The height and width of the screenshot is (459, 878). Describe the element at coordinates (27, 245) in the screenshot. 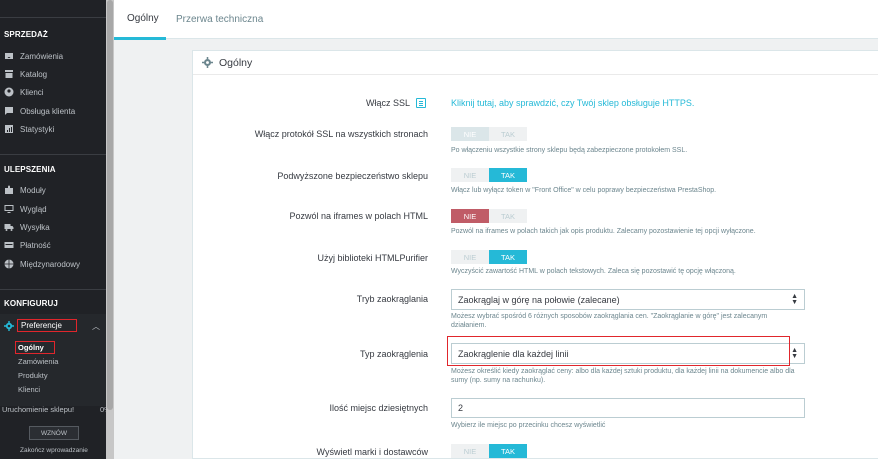

I see `sidebar-item-payment: Płatność` at that location.